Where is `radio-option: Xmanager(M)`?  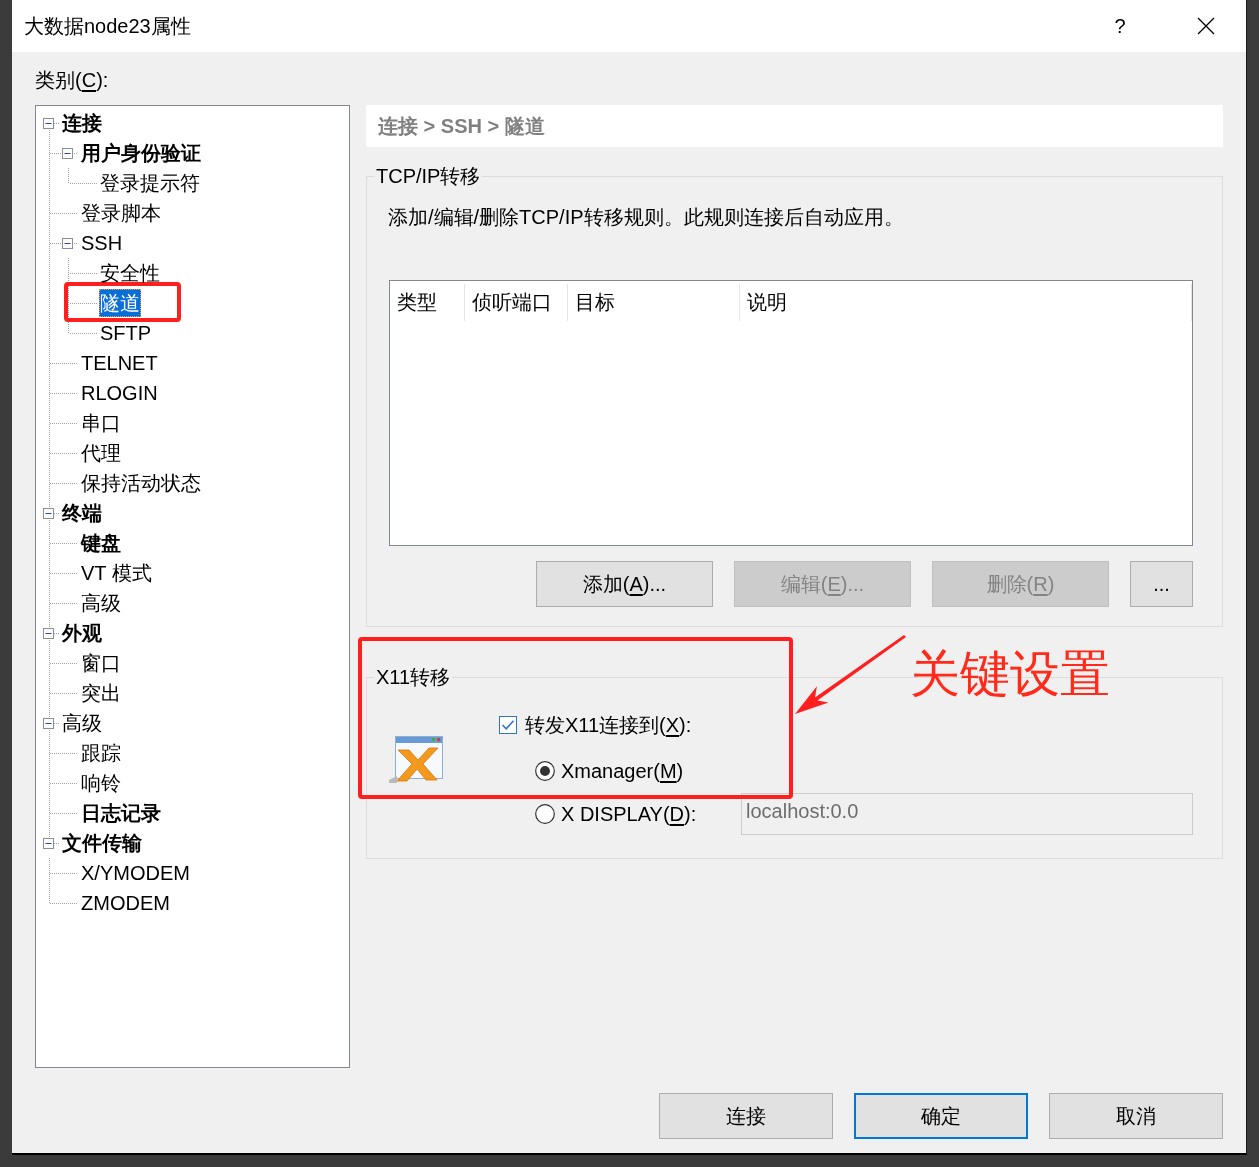 radio-option: Xmanager(M) is located at coordinates (609, 771).